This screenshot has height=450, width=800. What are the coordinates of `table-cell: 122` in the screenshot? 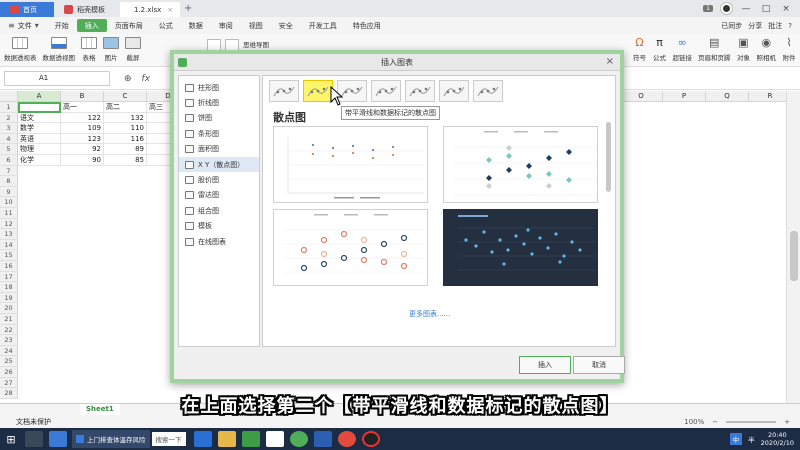 It's located at (82, 118).